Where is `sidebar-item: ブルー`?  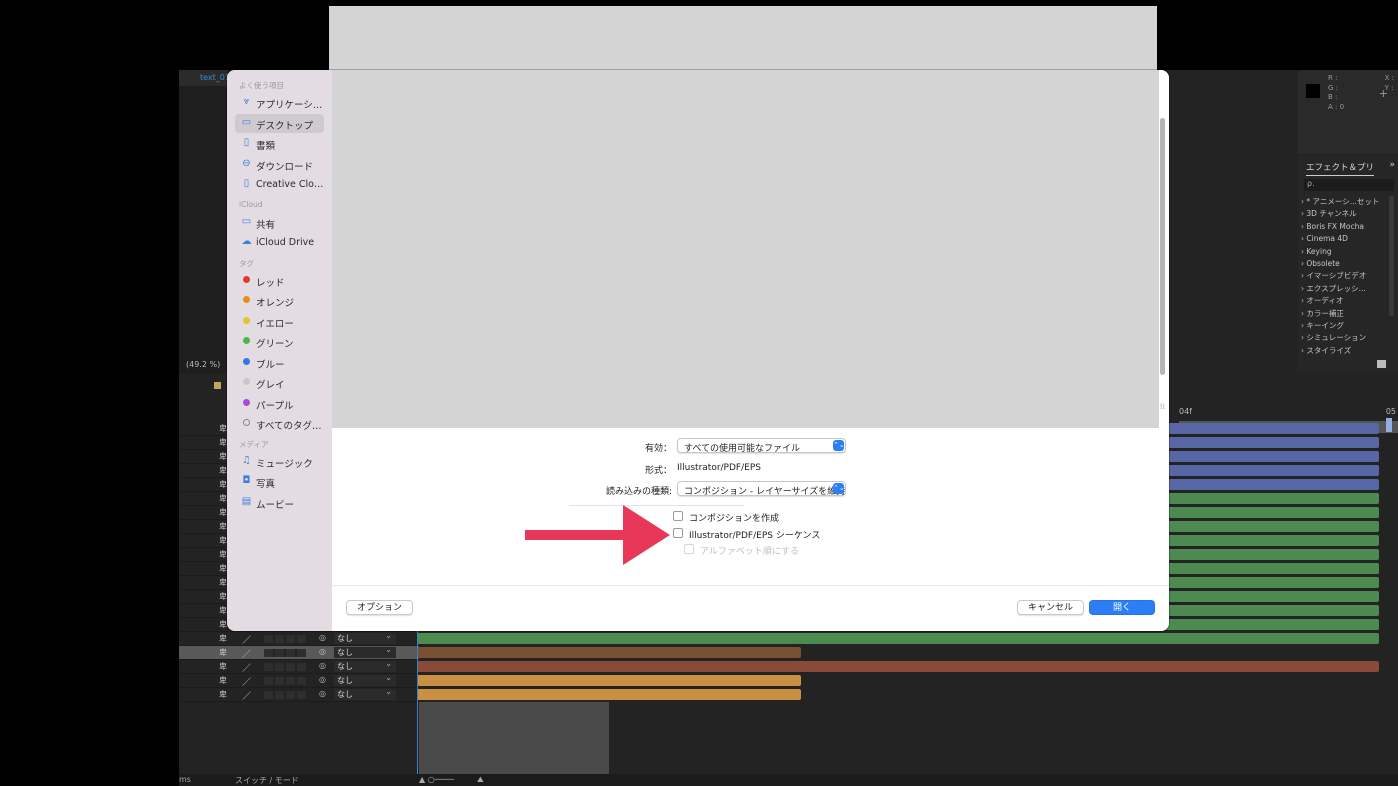
sidebar-item: ブルー is located at coordinates (279, 362).